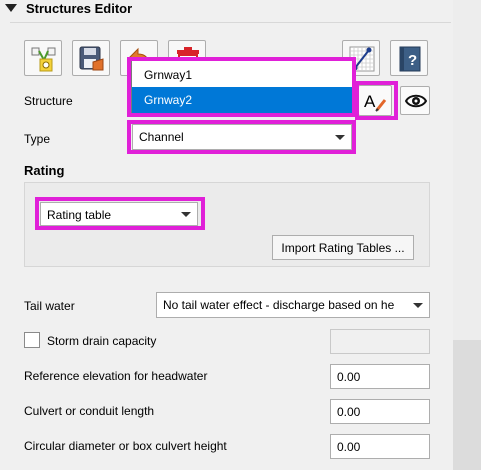 The height and width of the screenshot is (470, 481). I want to click on eye-icon, so click(416, 101).